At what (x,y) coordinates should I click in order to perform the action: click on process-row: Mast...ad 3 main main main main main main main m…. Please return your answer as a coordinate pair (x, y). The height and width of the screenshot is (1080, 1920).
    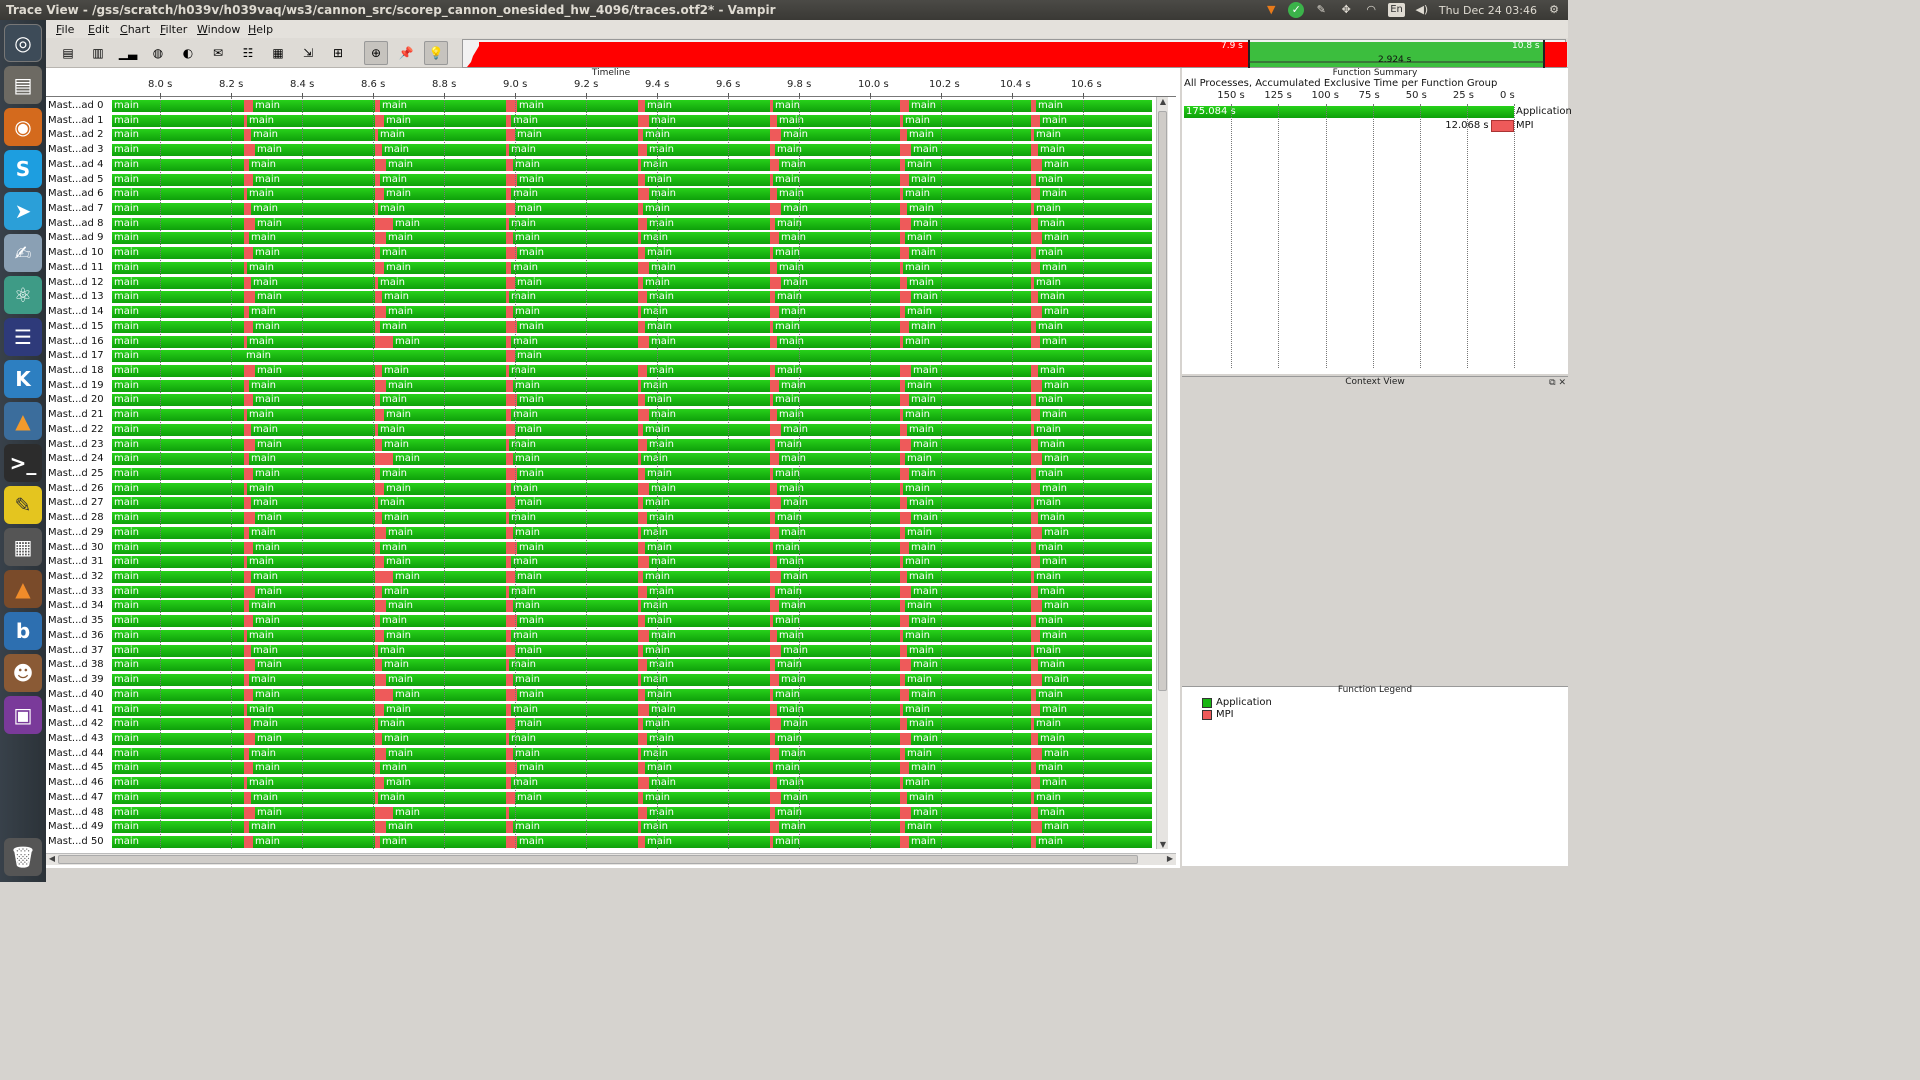
    Looking at the image, I should click on (600, 150).